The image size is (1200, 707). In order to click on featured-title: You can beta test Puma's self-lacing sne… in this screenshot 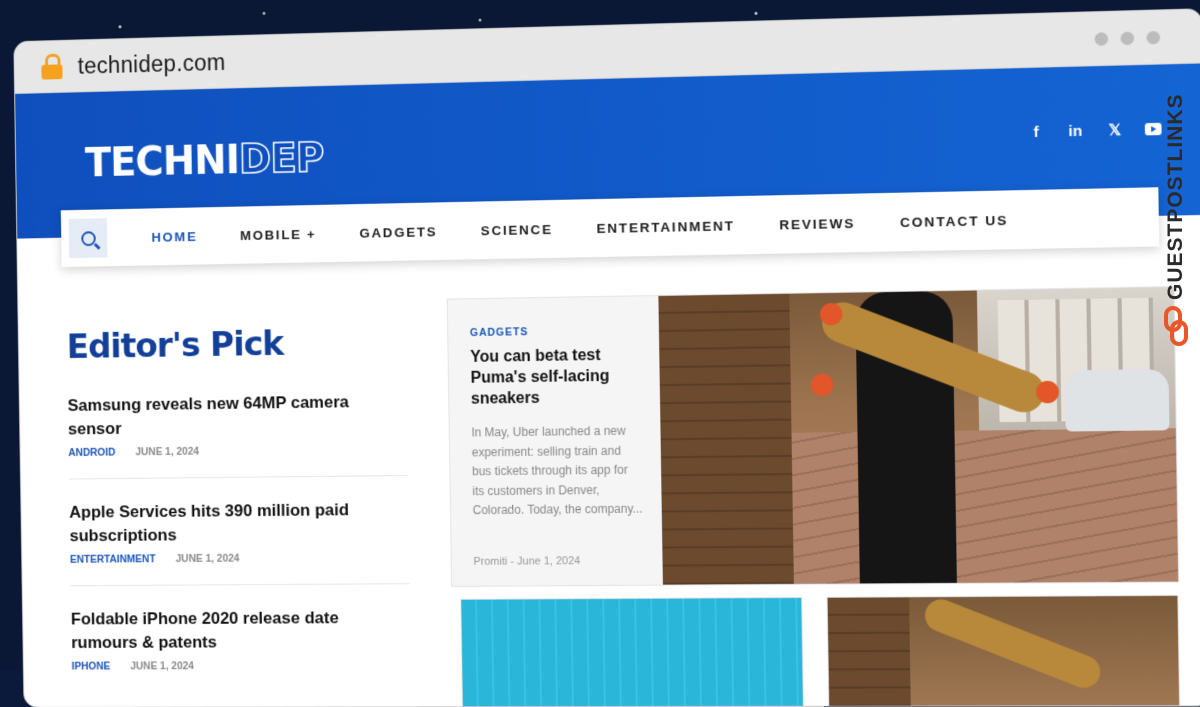, I will do `click(556, 376)`.